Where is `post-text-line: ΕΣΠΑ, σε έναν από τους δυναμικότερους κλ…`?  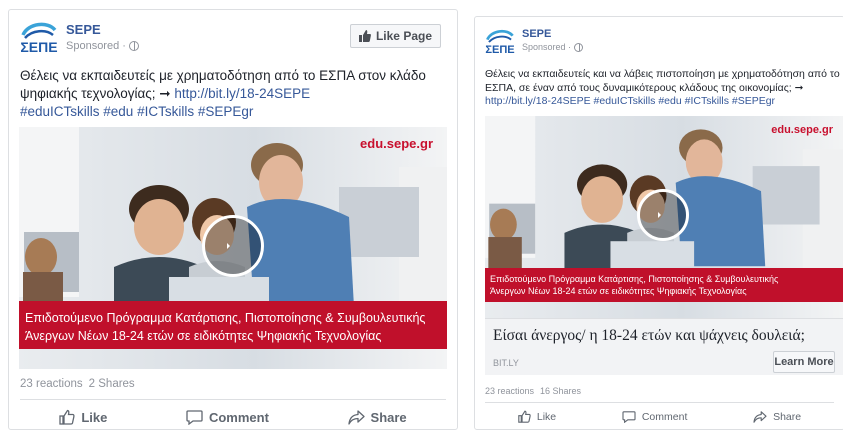 post-text-line: ΕΣΠΑ, σε έναν από τους δυναμικότερους κλ… is located at coordinates (644, 87).